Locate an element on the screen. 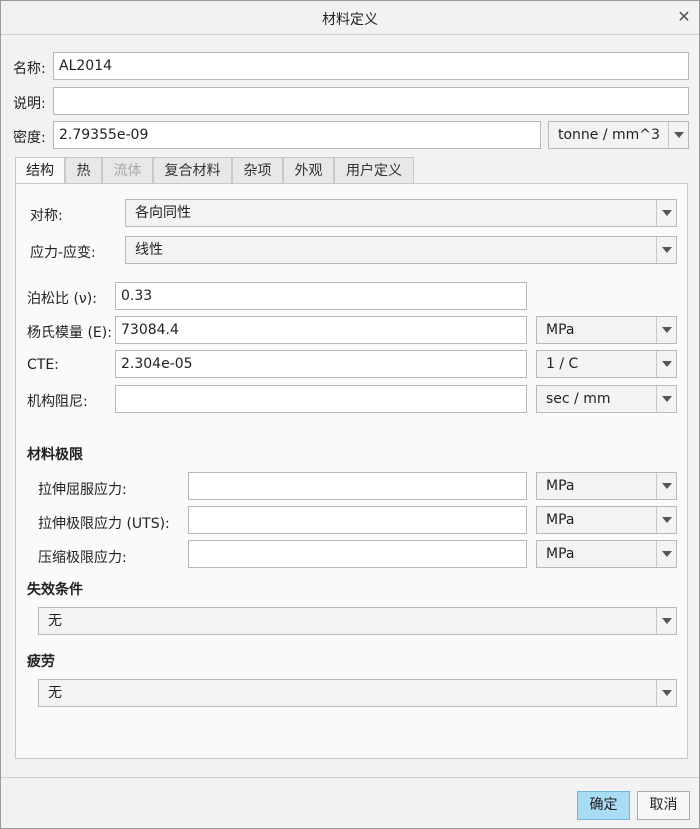  description-input is located at coordinates (371, 101).